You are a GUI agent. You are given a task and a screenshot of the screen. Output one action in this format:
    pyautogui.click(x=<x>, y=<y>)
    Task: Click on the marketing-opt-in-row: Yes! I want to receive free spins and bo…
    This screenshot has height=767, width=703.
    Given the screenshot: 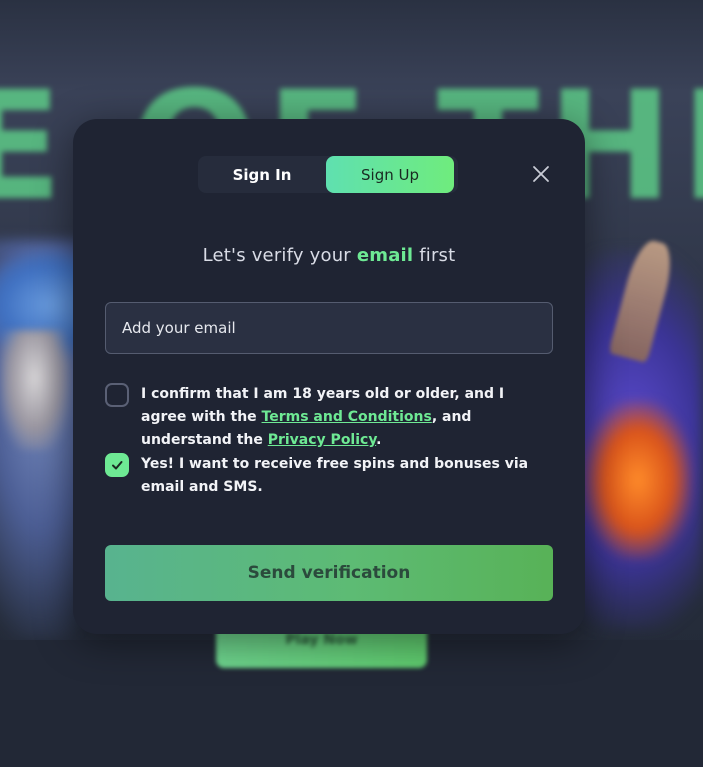 What is the action you would take?
    pyautogui.click(x=328, y=476)
    